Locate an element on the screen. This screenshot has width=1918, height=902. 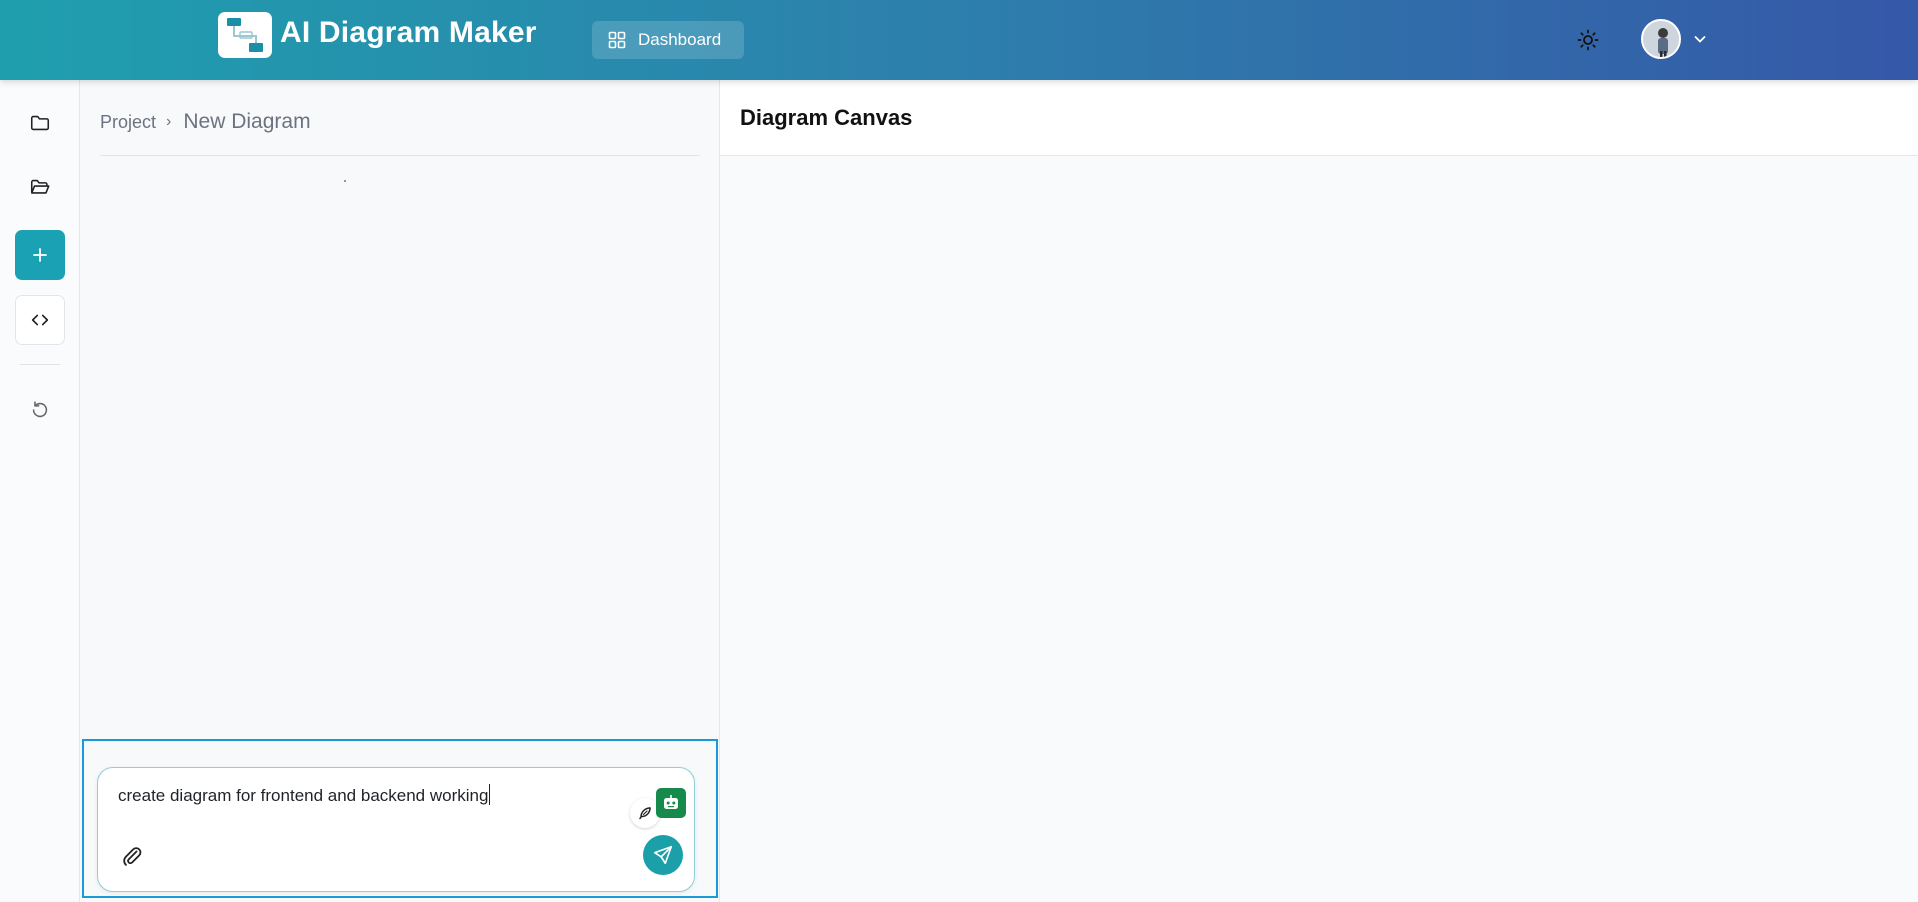
undo-icon is located at coordinates (40, 409).